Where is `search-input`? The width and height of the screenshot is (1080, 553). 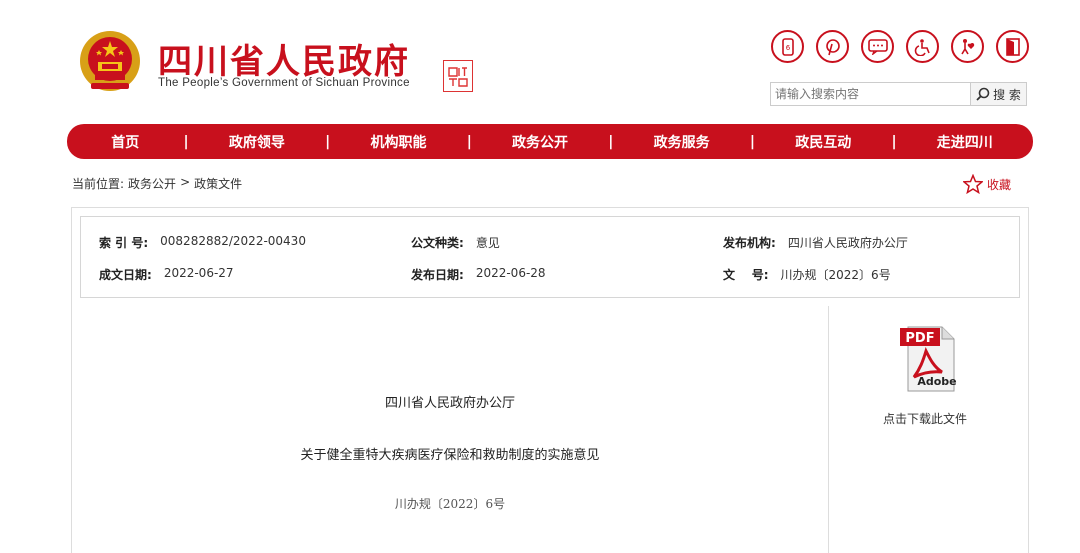
search-input is located at coordinates (870, 94).